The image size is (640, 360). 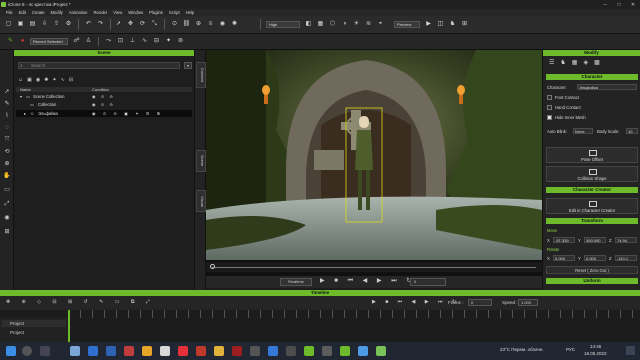 I want to click on texture-tab-icon: ▩, so click(x=597, y=62).